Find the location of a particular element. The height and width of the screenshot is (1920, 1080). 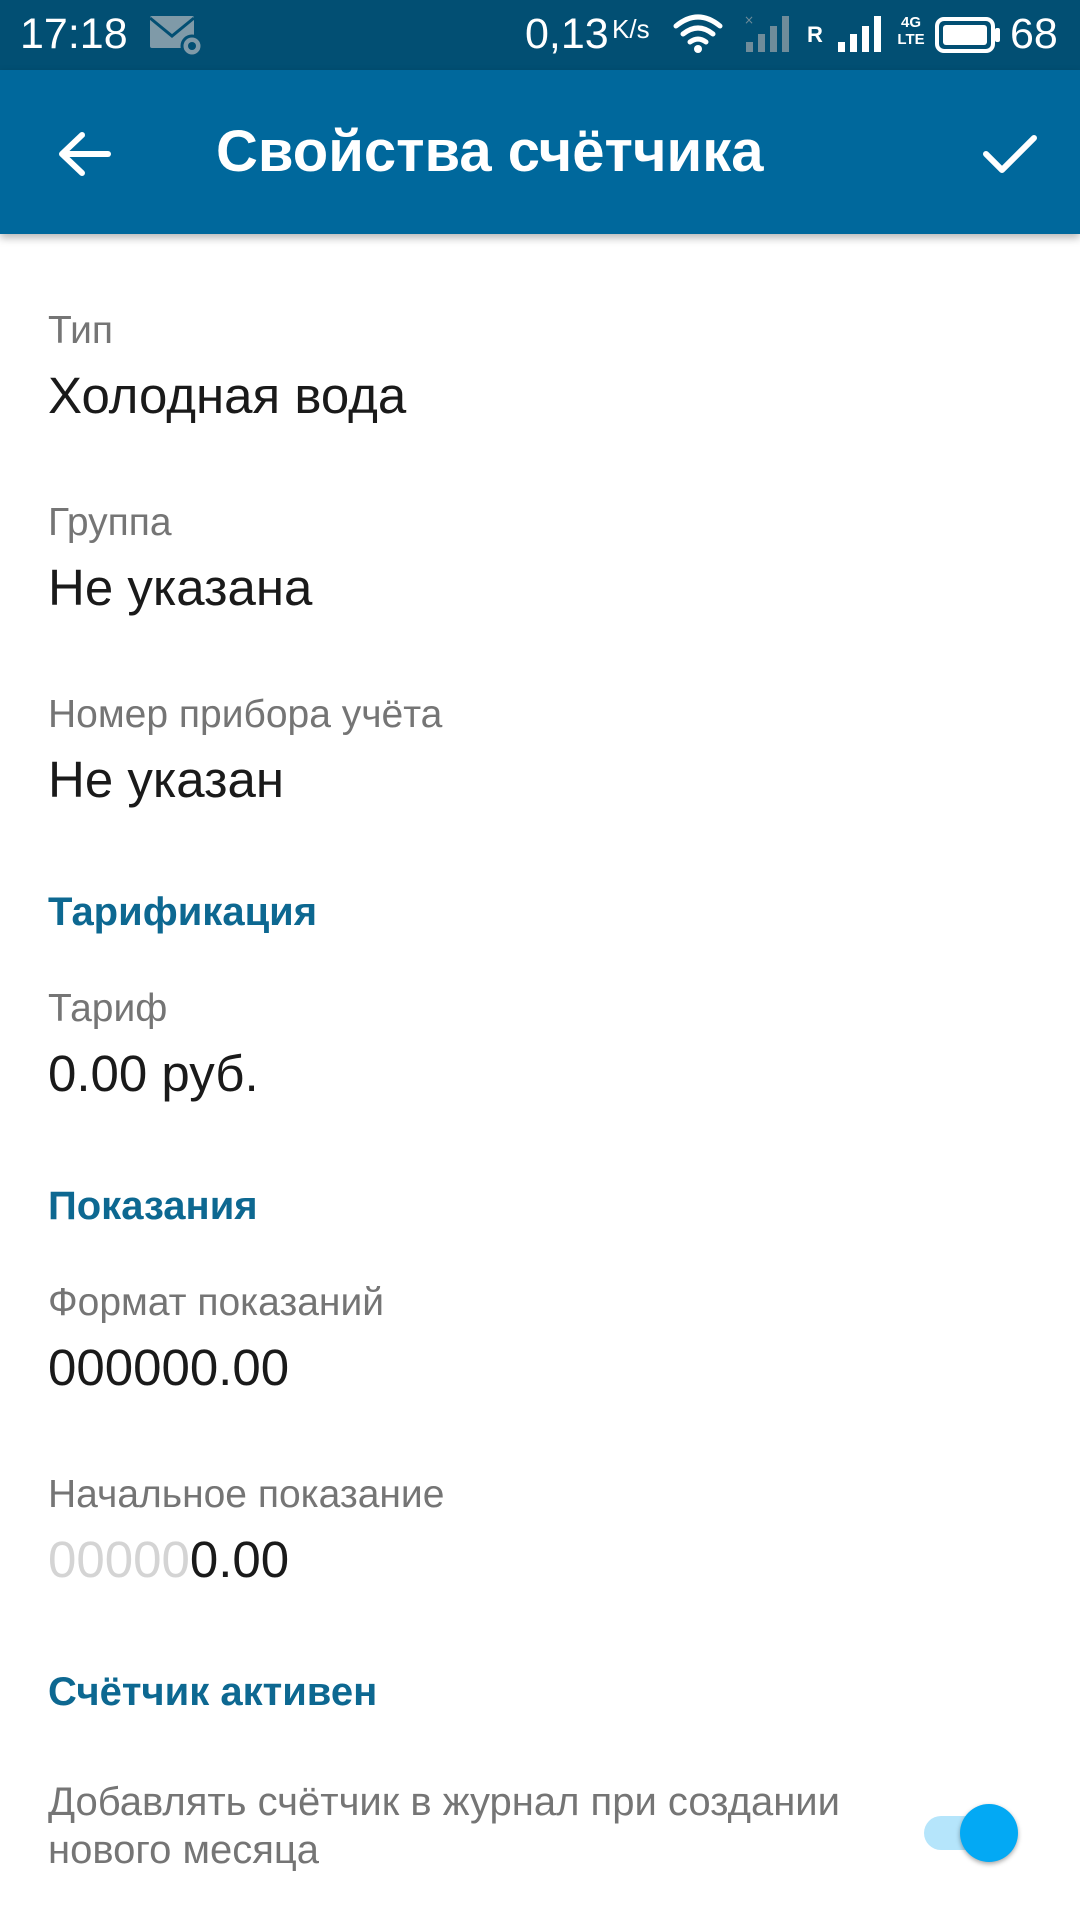

add-to-journal-switch is located at coordinates (969, 1831).